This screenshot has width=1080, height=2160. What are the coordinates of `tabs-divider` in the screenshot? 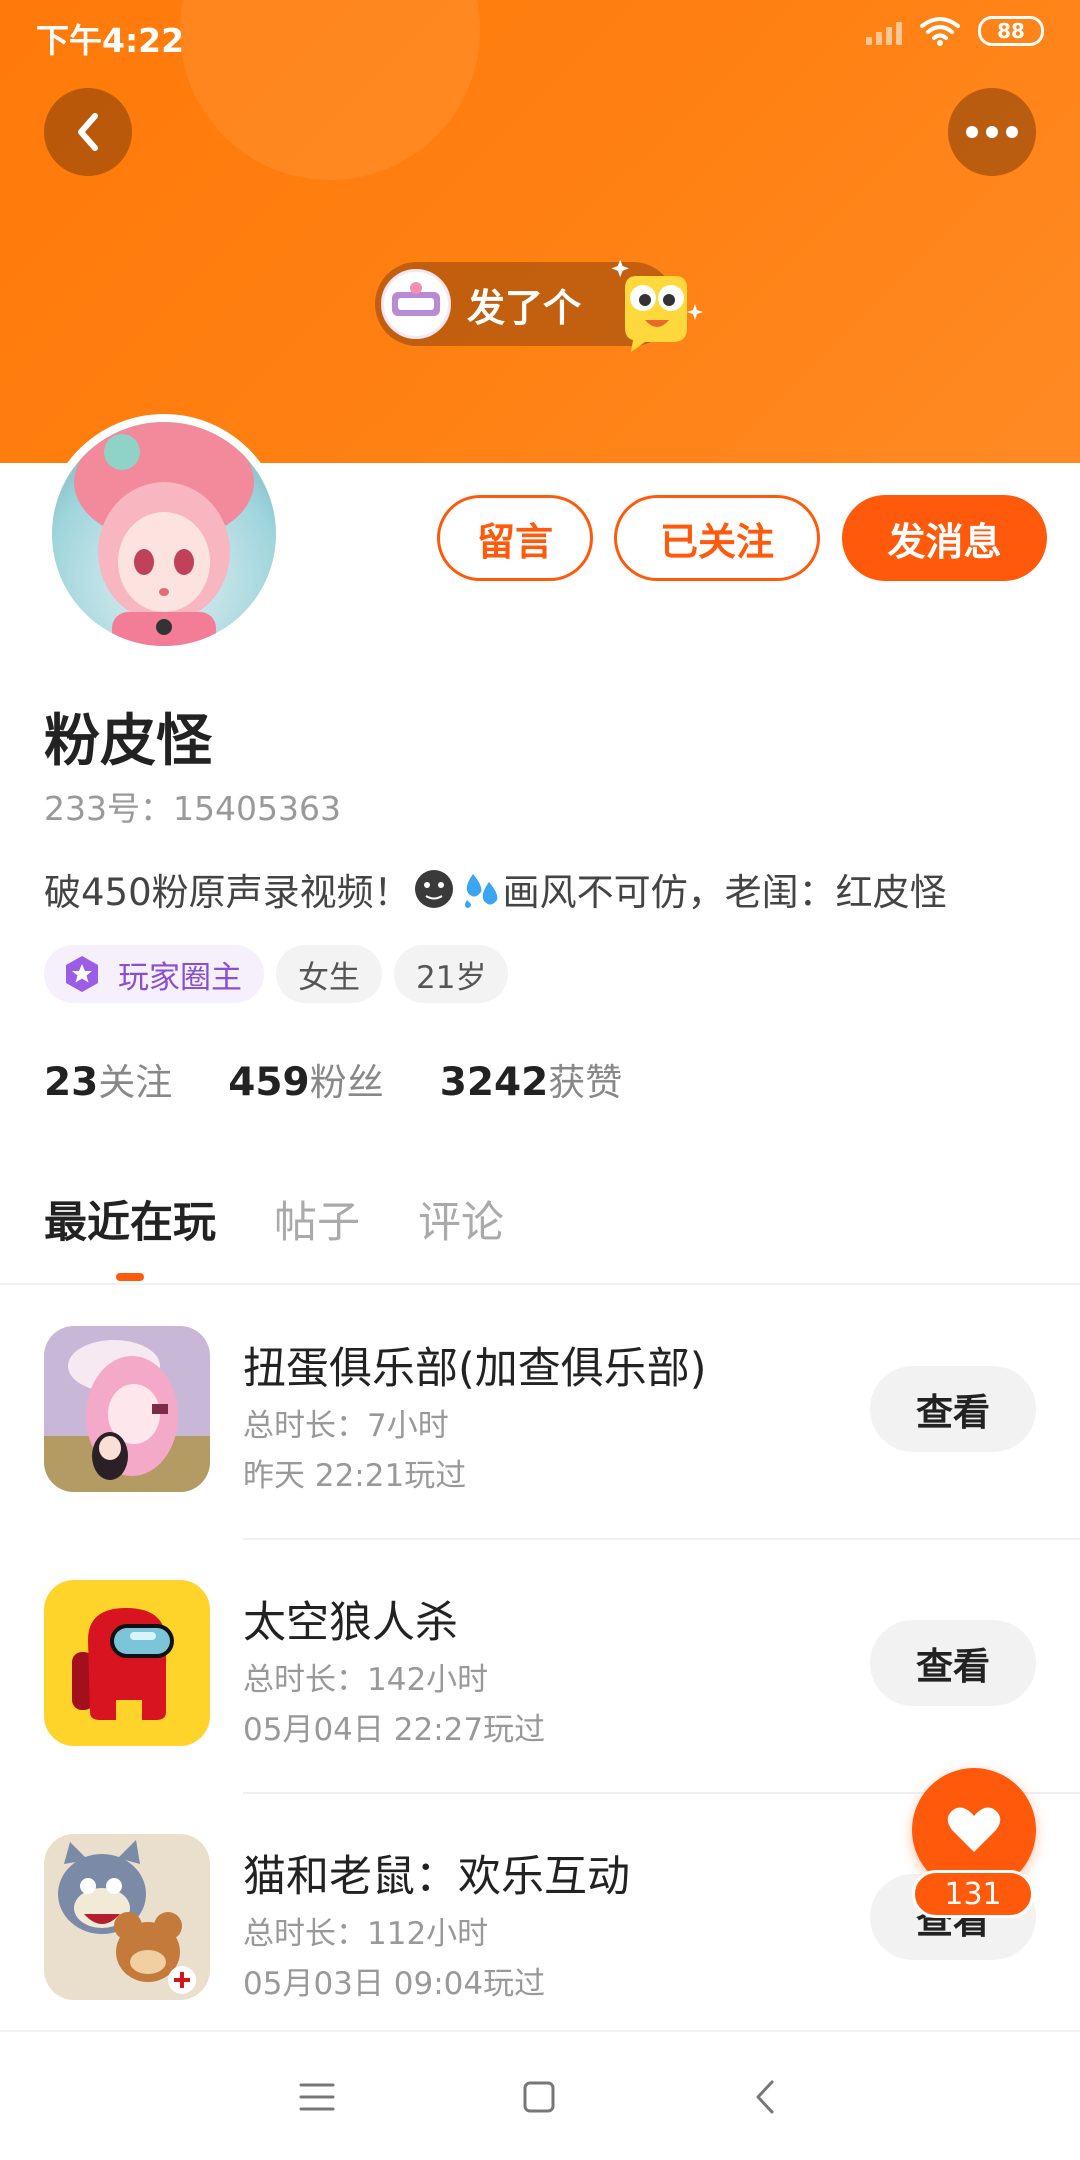 It's located at (540, 1284).